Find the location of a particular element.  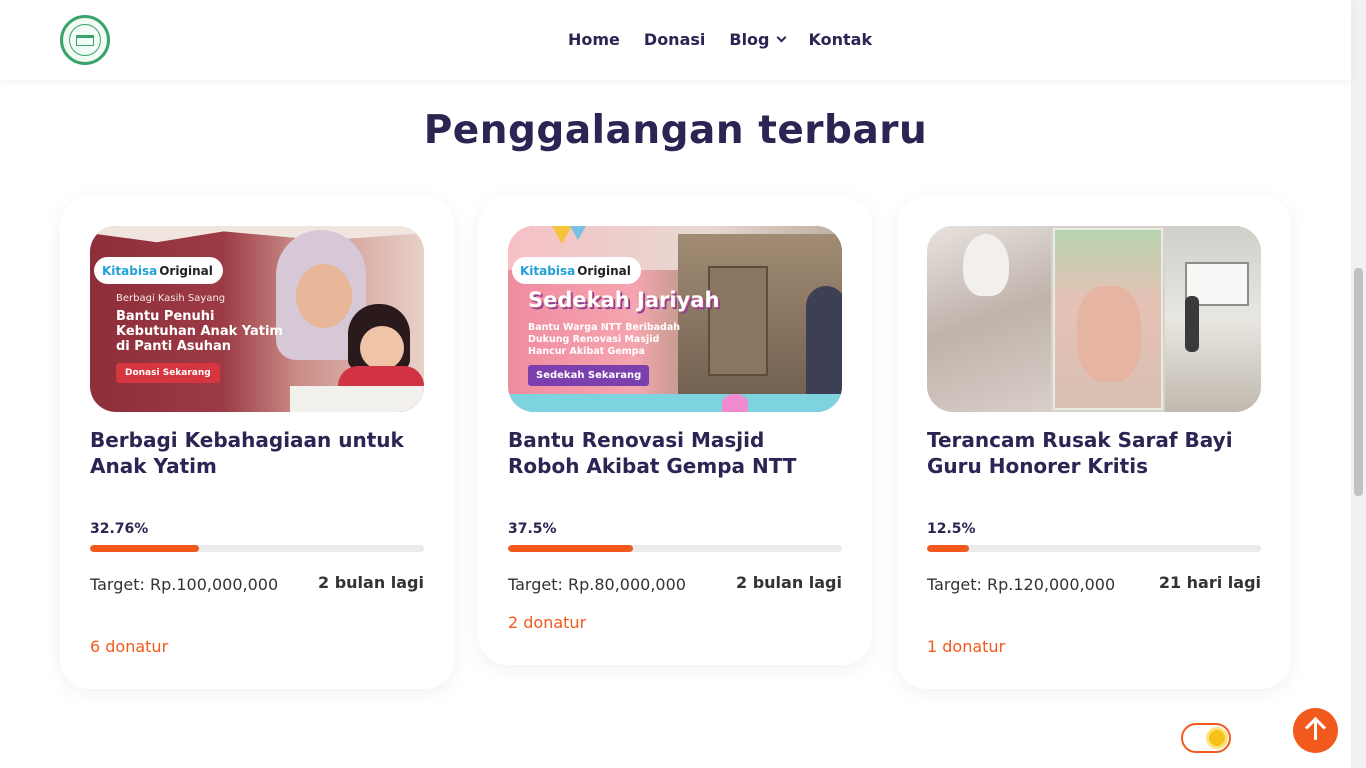

nav-kontak: Kontak is located at coordinates (841, 39).